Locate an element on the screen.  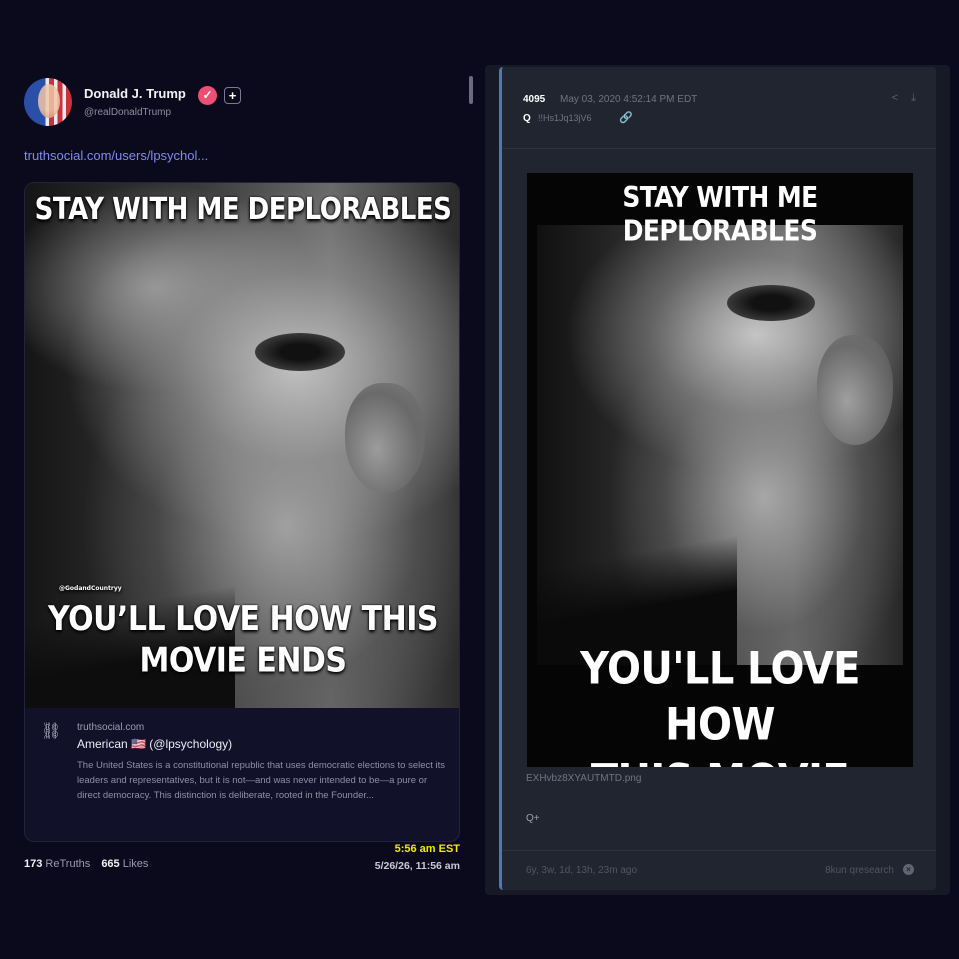
follow-plus-icon: + is located at coordinates (232, 95).